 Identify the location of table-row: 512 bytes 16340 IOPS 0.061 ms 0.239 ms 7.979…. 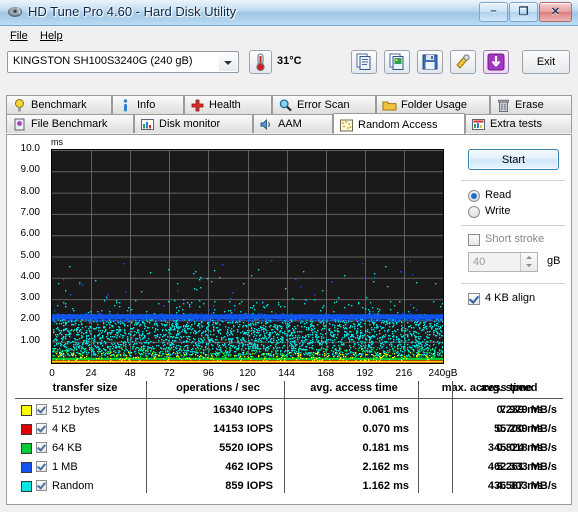
(289, 410).